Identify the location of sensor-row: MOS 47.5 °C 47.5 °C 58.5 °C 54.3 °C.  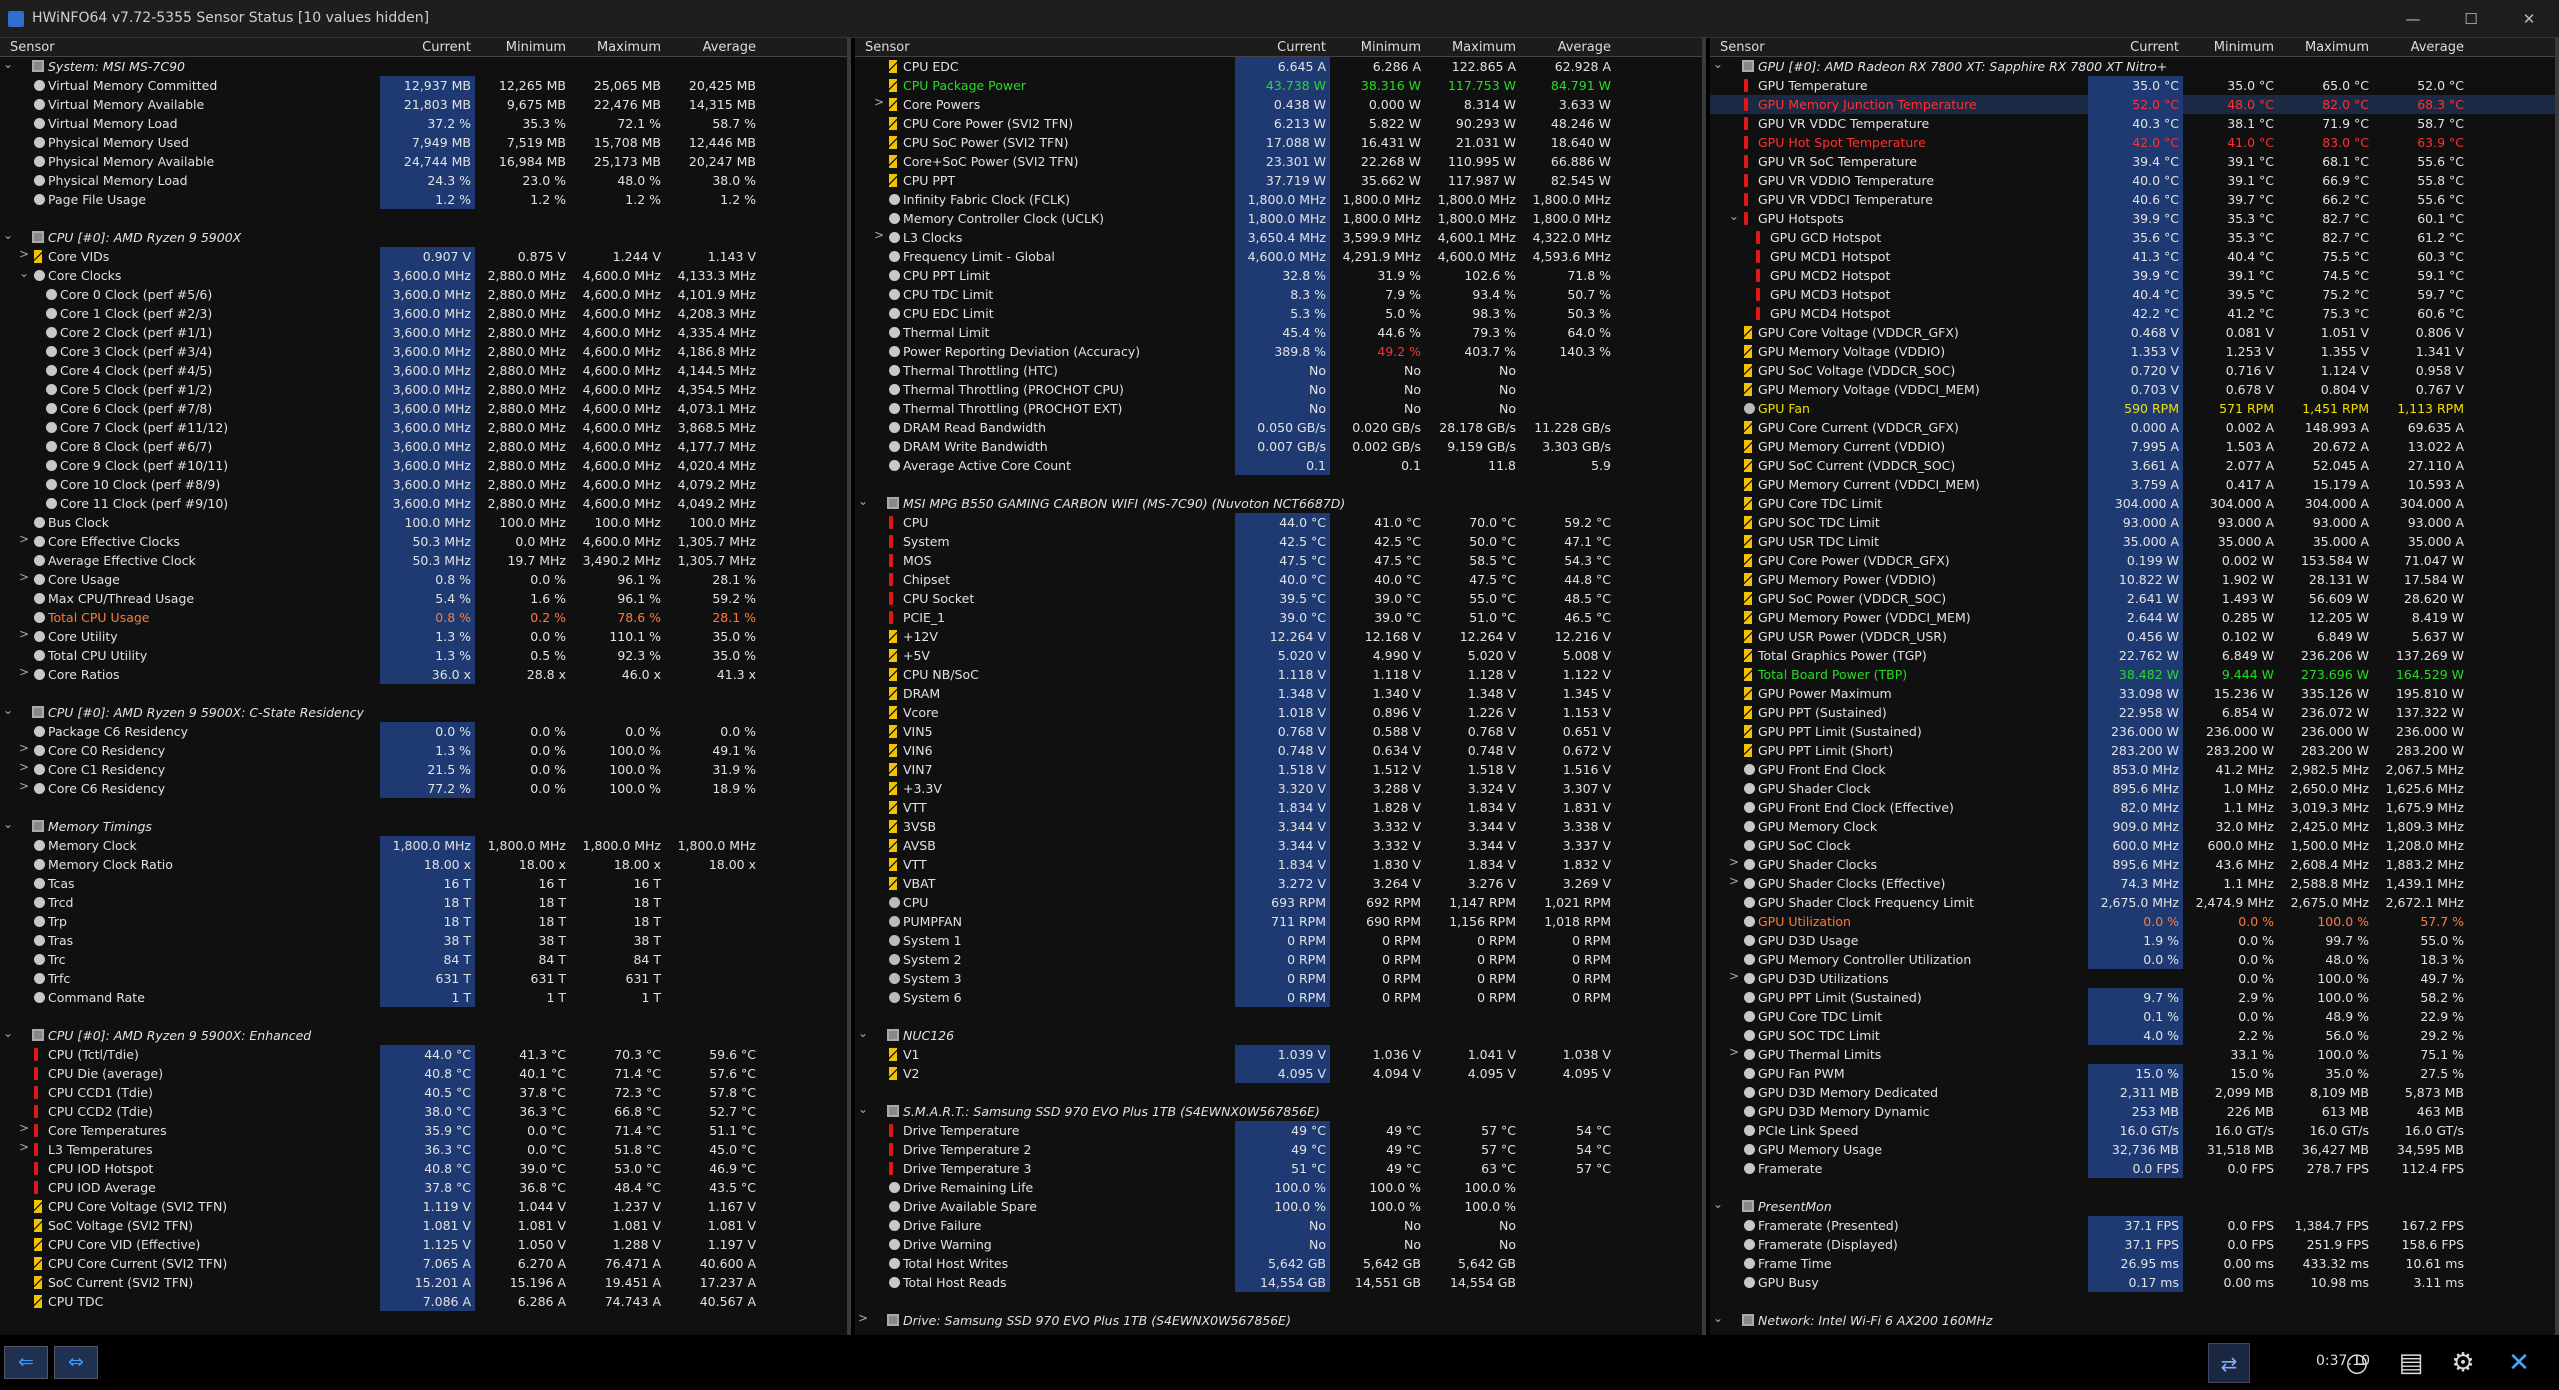
(1278, 560).